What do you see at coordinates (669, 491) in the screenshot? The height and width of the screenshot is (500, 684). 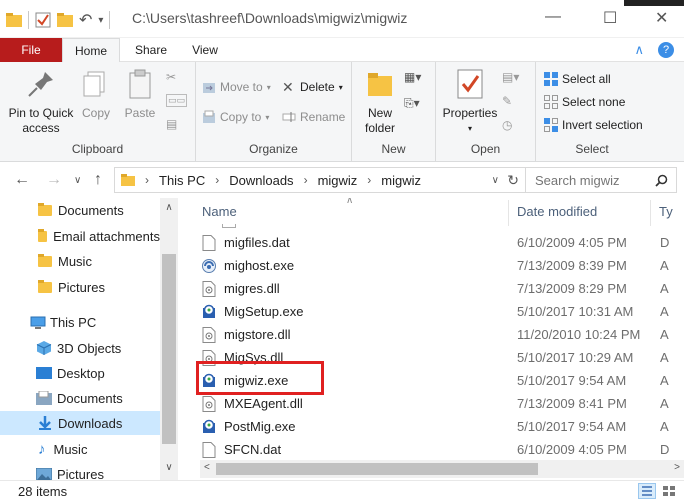 I see `large-icons-view-icon` at bounding box center [669, 491].